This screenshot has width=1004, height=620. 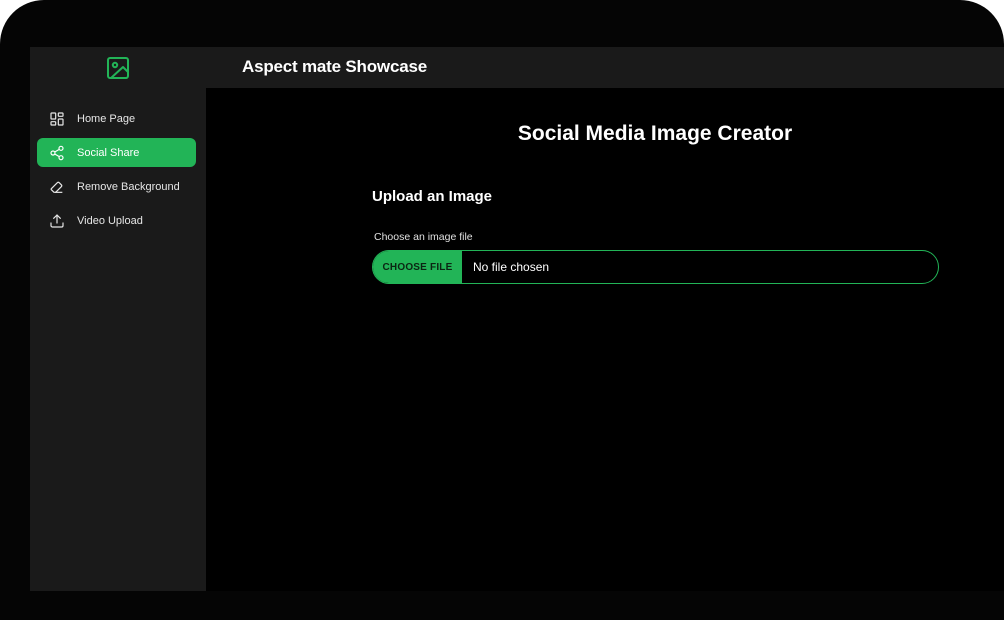 I want to click on sidebar-item-remove-background: Remove Background, so click(x=116, y=186).